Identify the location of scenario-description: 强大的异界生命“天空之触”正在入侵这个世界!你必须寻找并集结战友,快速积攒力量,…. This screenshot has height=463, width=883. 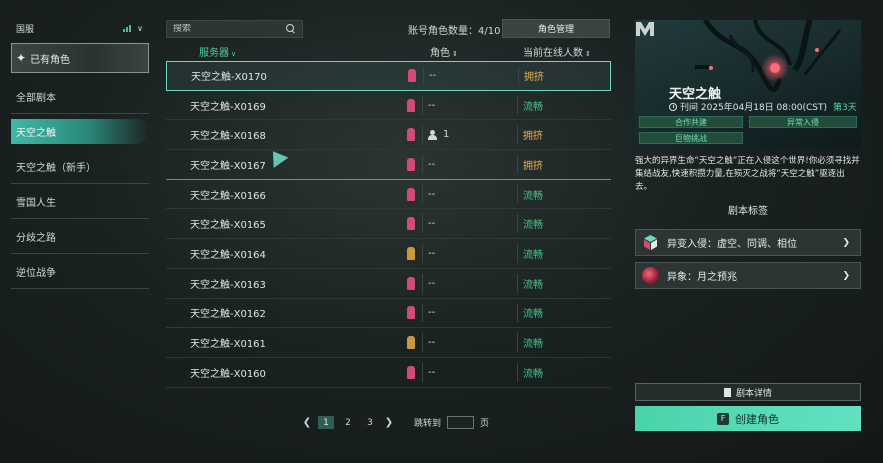
(747, 174).